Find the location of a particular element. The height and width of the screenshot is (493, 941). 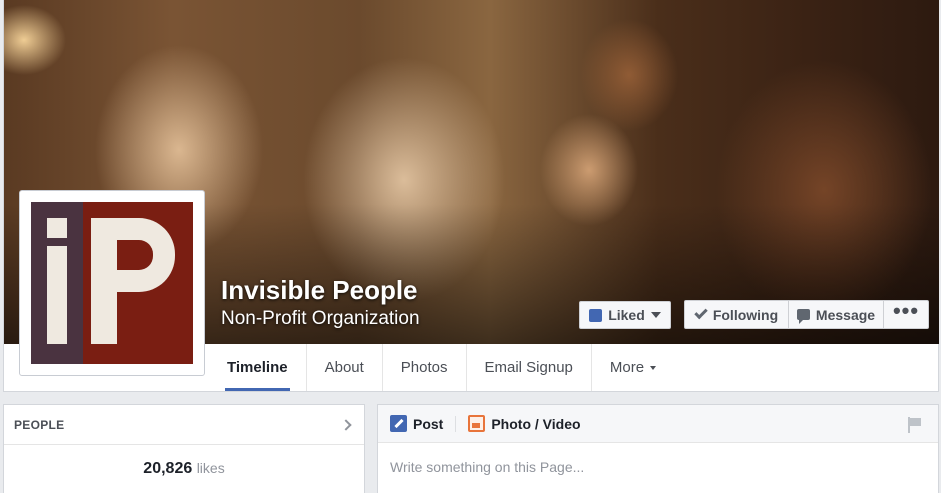

thumbs-up-icon is located at coordinates (596, 315).